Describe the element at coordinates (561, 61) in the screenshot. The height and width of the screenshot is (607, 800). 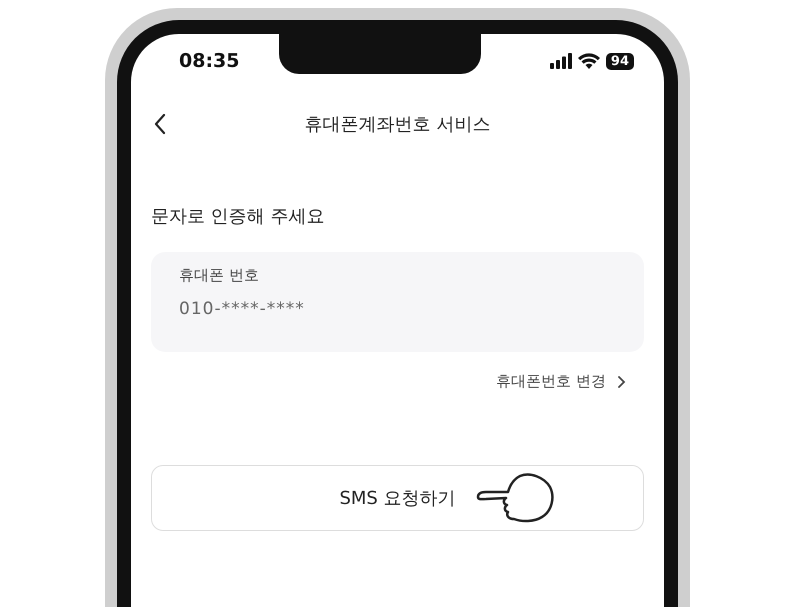
I see `signal-icon` at that location.